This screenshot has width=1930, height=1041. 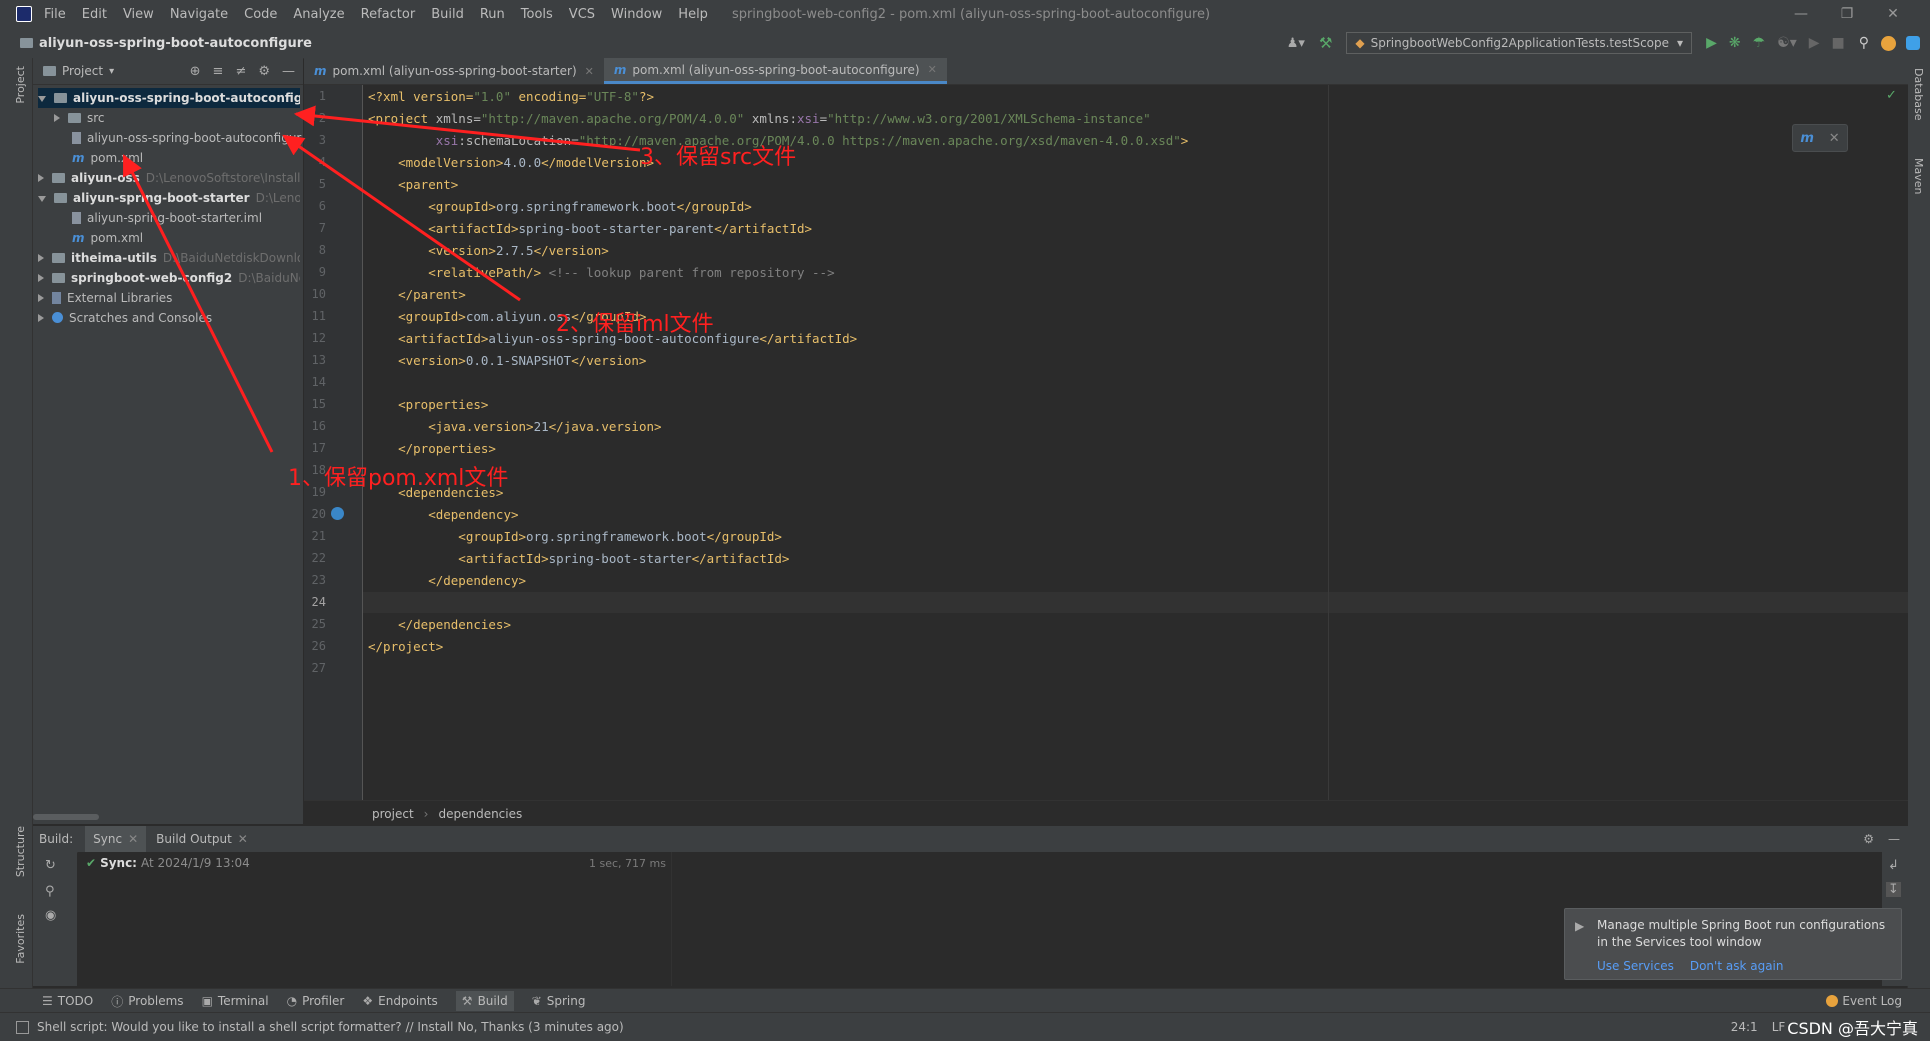 What do you see at coordinates (398, 478) in the screenshot?
I see `annotation-pom: 1、保留pom.xml文件` at bounding box center [398, 478].